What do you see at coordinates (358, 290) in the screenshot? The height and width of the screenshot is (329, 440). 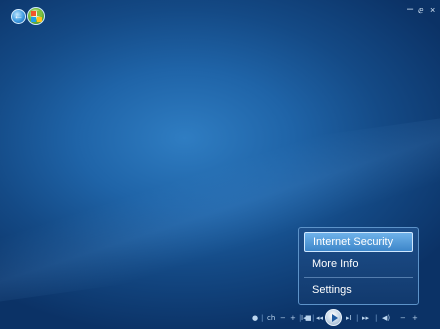 I see `menu-item-settings: Settings` at bounding box center [358, 290].